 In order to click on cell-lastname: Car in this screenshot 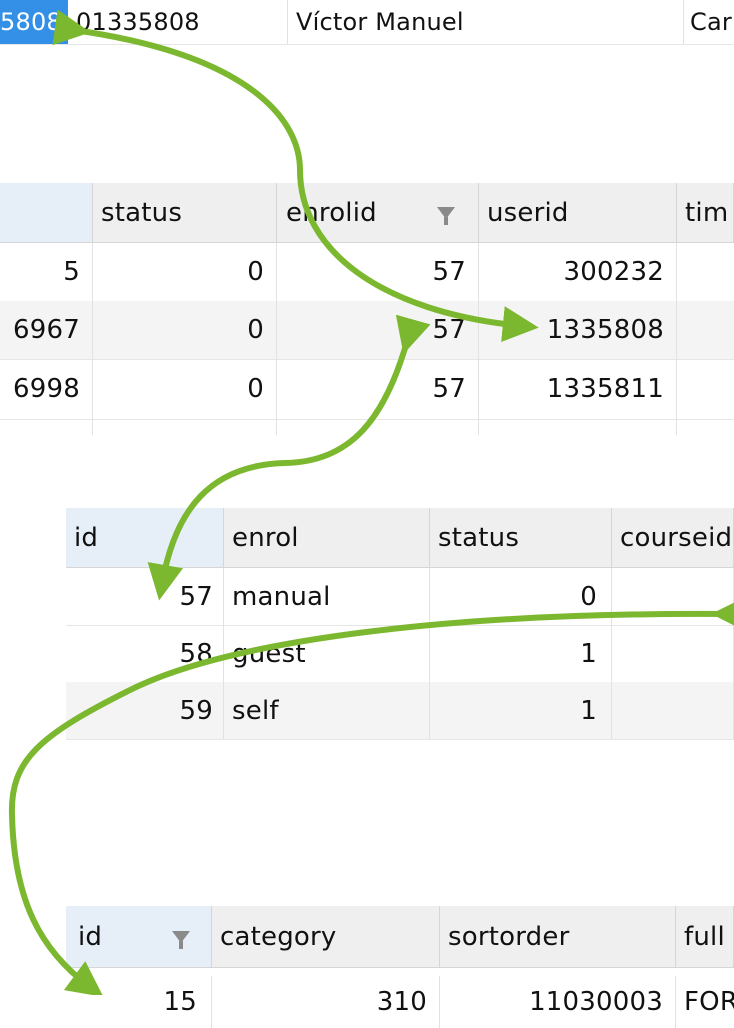, I will do `click(709, 22)`.